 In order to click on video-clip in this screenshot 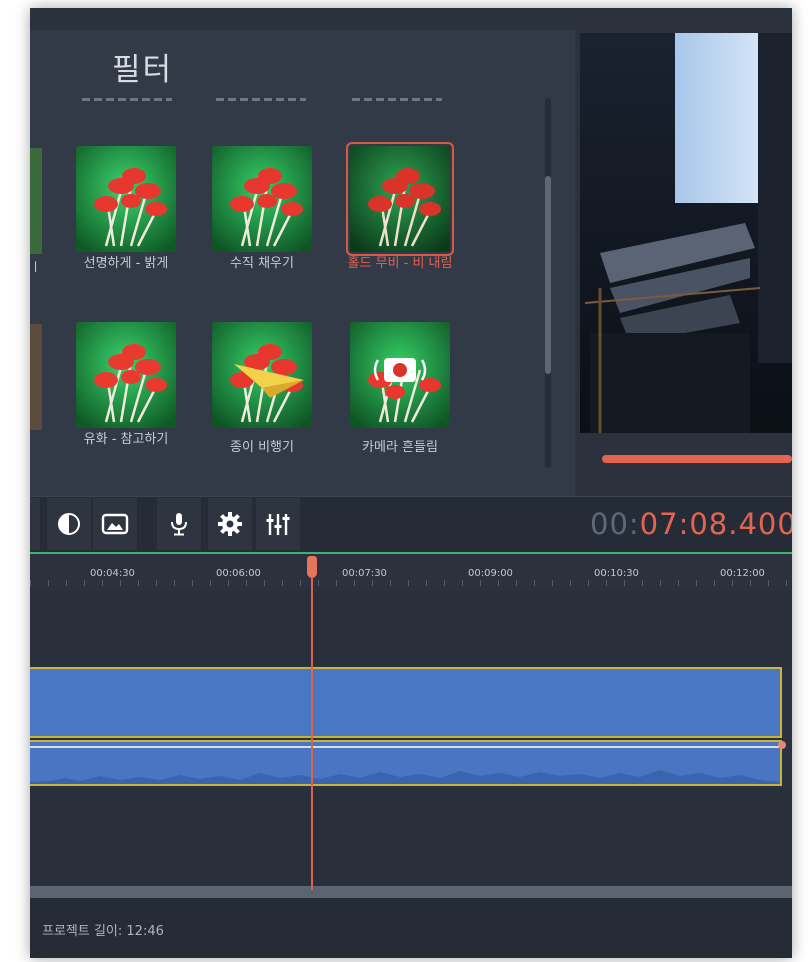, I will do `click(406, 702)`.